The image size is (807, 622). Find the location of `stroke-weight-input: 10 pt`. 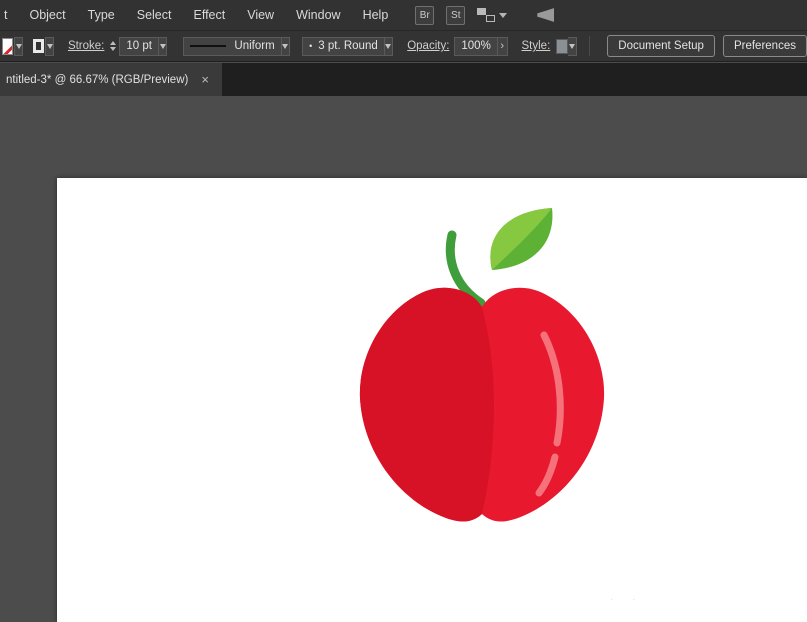

stroke-weight-input: 10 pt is located at coordinates (139, 46).